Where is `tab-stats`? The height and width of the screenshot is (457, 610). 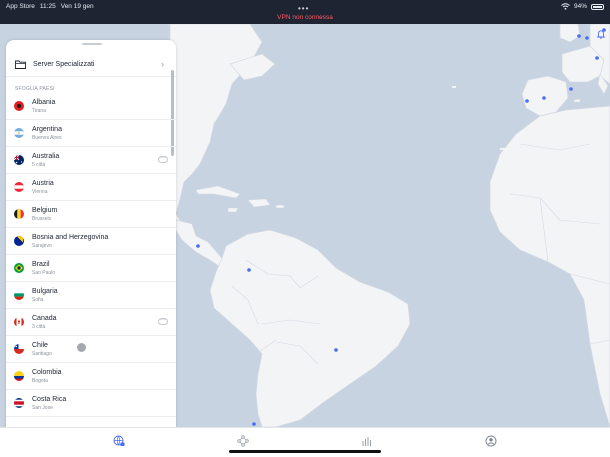
tab-stats is located at coordinates (367, 441).